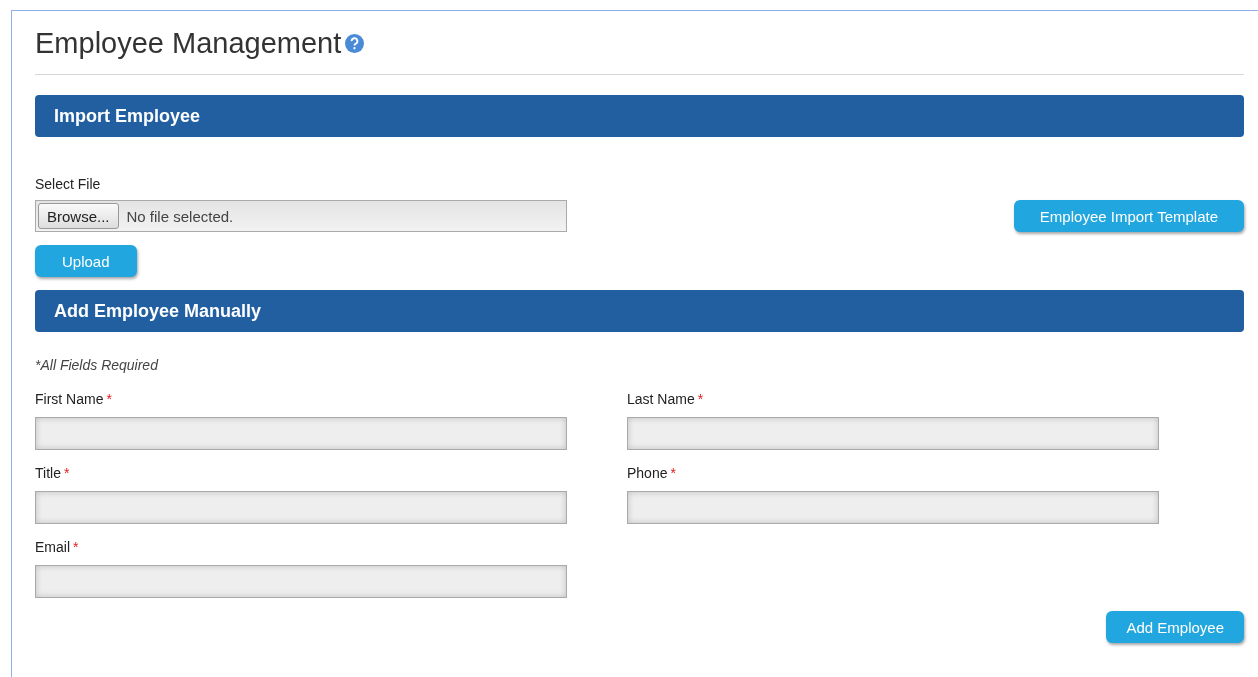 The width and height of the screenshot is (1258, 677). I want to click on page-title: Employee Management, so click(188, 43).